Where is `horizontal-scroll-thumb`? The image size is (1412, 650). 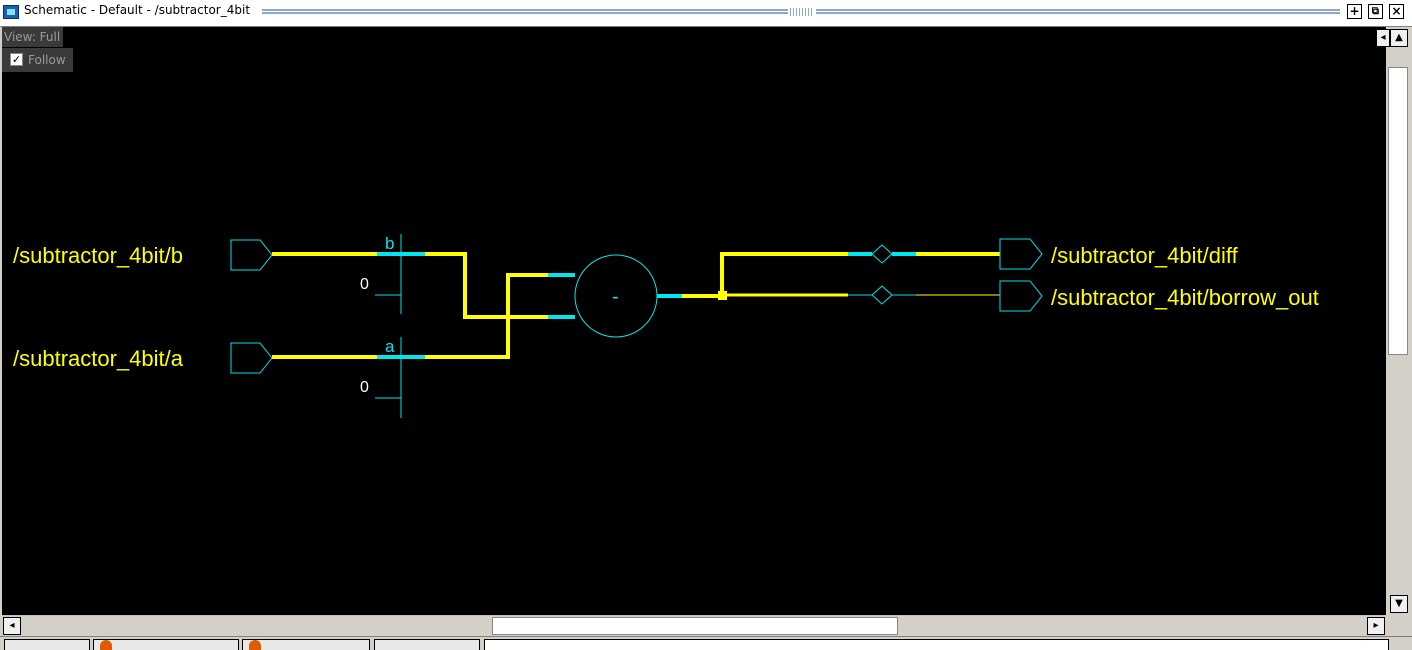 horizontal-scroll-thumb is located at coordinates (695, 626).